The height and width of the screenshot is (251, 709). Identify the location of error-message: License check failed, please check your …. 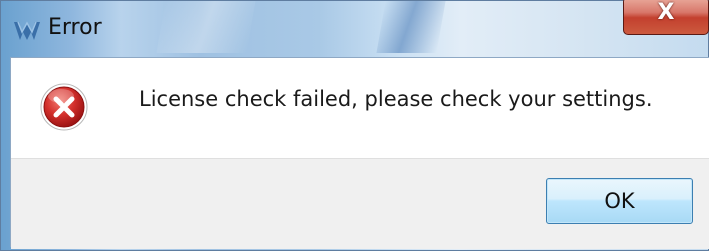
(396, 99).